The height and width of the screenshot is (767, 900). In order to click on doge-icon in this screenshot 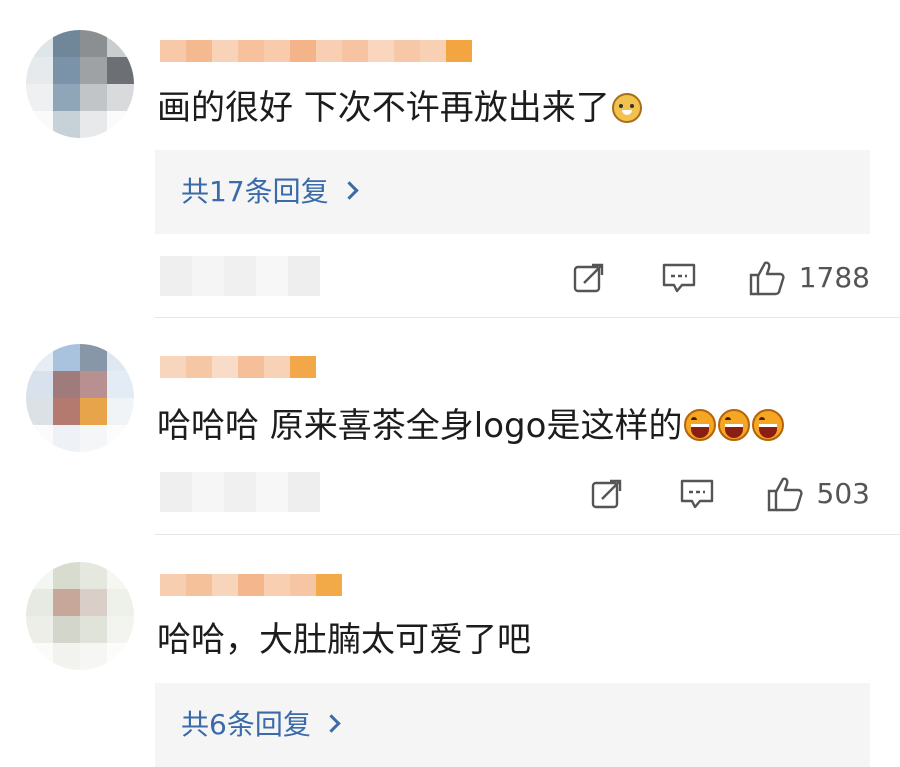, I will do `click(626, 108)`.